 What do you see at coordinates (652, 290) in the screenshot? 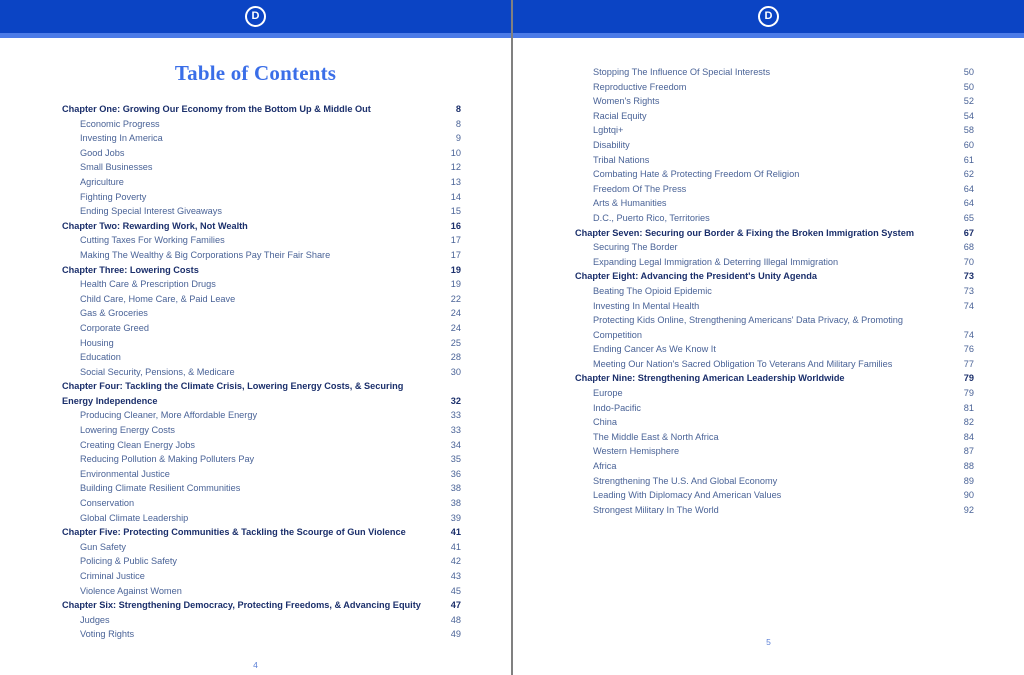
I see `toc-entry-label: Beating The Opioid Epidemic` at bounding box center [652, 290].